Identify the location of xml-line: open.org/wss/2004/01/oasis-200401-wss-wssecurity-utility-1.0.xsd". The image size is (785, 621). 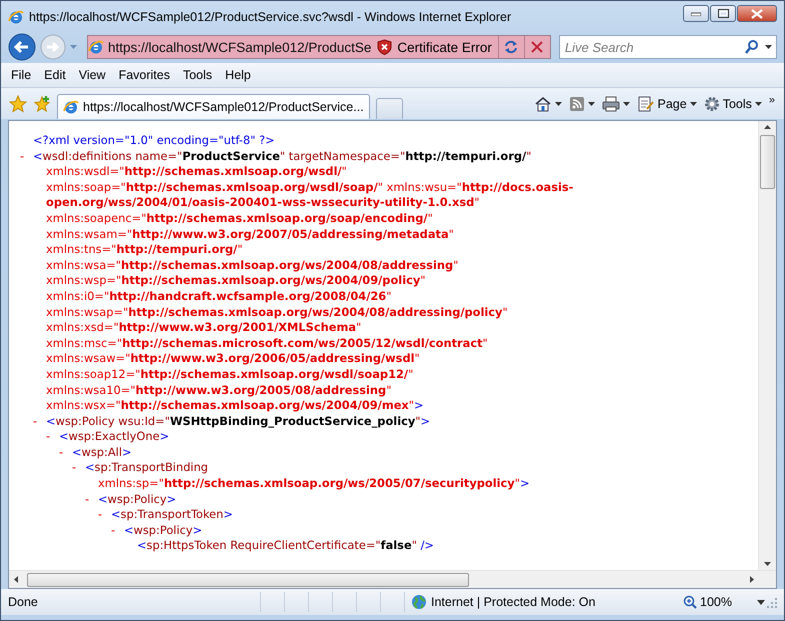
(262, 203).